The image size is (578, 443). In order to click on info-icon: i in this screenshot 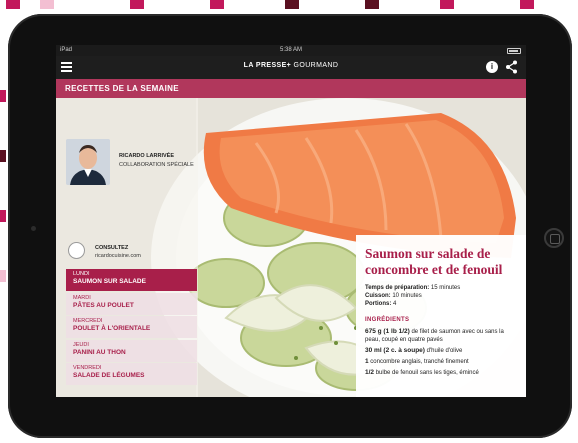, I will do `click(492, 67)`.